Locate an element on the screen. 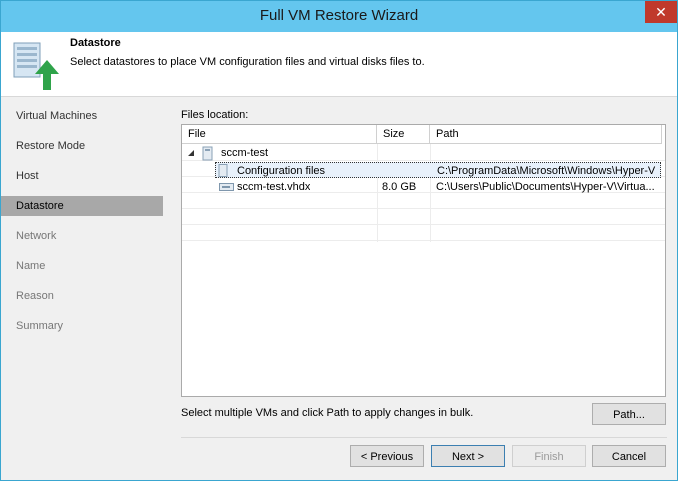 The image size is (678, 481). title-bar: Full VM Restore Wizard ✕ is located at coordinates (339, 16).